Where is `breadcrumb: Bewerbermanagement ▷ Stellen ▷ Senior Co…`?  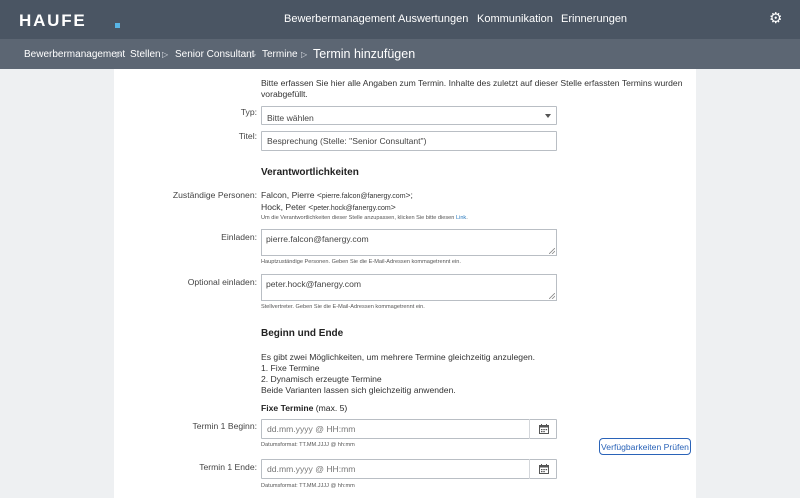
breadcrumb: Bewerbermanagement ▷ Stellen ▷ Senior Co… is located at coordinates (400, 54).